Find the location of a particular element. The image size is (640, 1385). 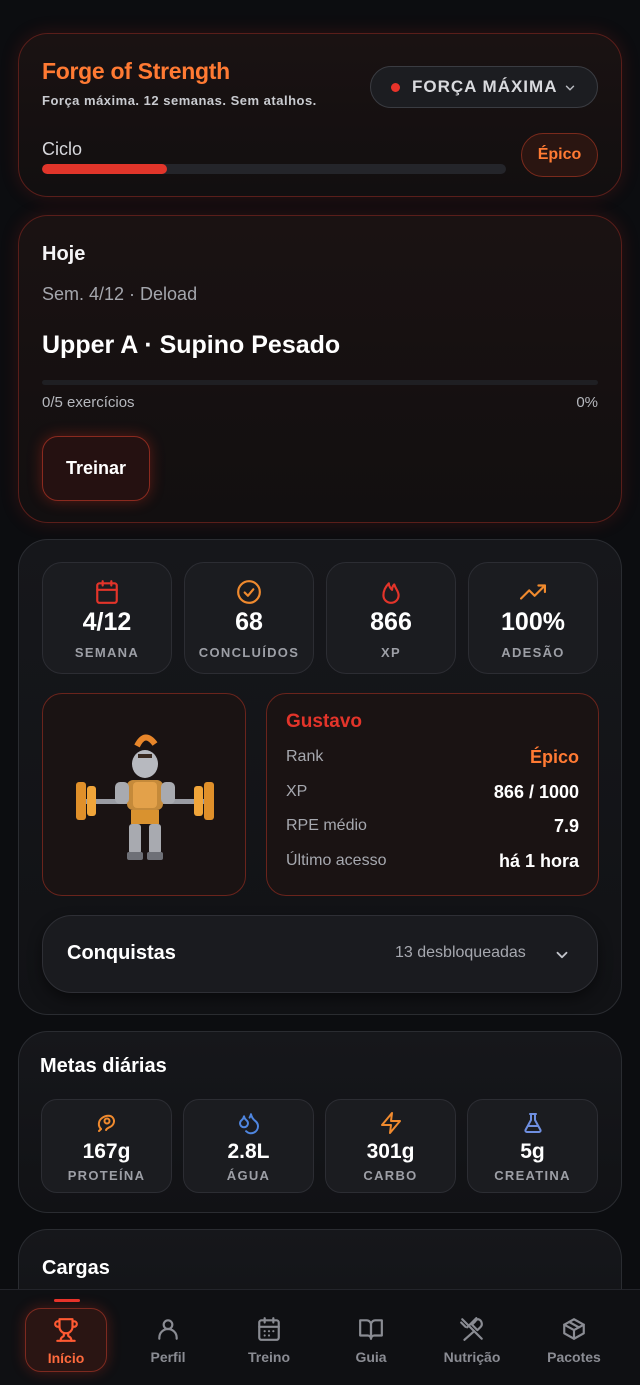

stat-completed: 68 CONCLUÍDOS is located at coordinates (249, 618).